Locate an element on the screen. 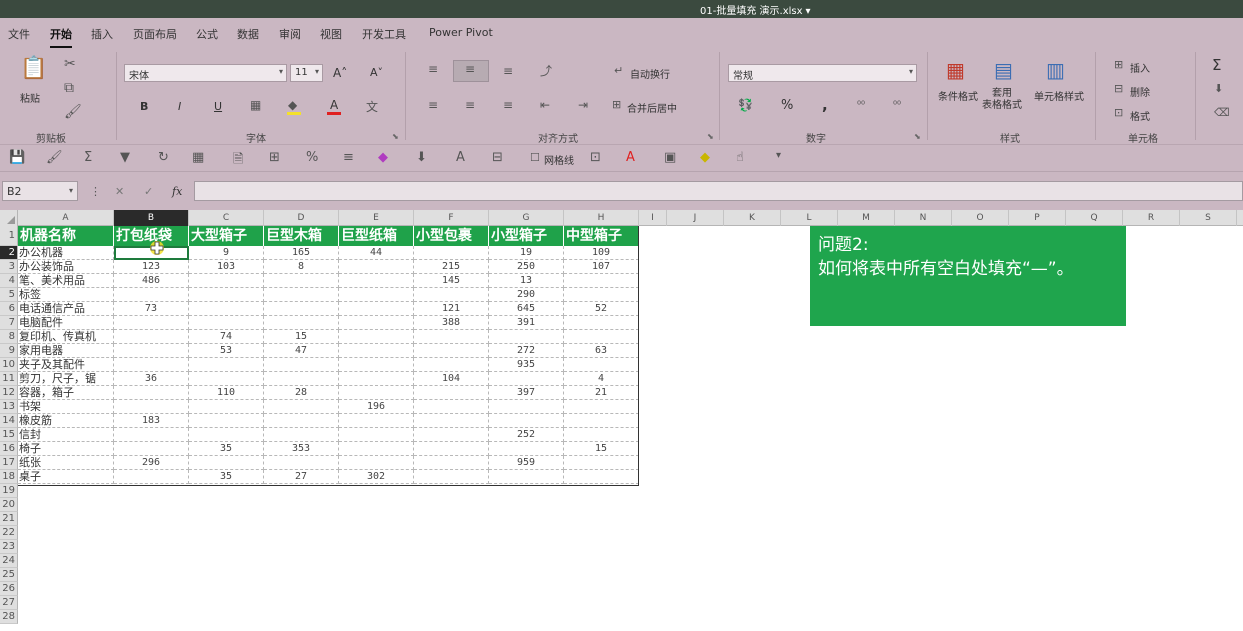 Image resolution: width=1243 pixels, height=631 pixels. cell-D11 is located at coordinates (301, 379).